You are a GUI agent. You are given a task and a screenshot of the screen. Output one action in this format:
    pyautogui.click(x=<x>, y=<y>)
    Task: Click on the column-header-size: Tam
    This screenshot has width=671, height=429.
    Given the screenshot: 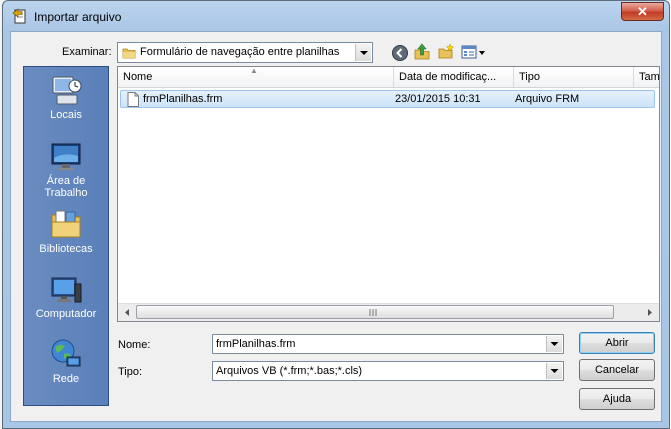 What is the action you would take?
    pyautogui.click(x=646, y=77)
    